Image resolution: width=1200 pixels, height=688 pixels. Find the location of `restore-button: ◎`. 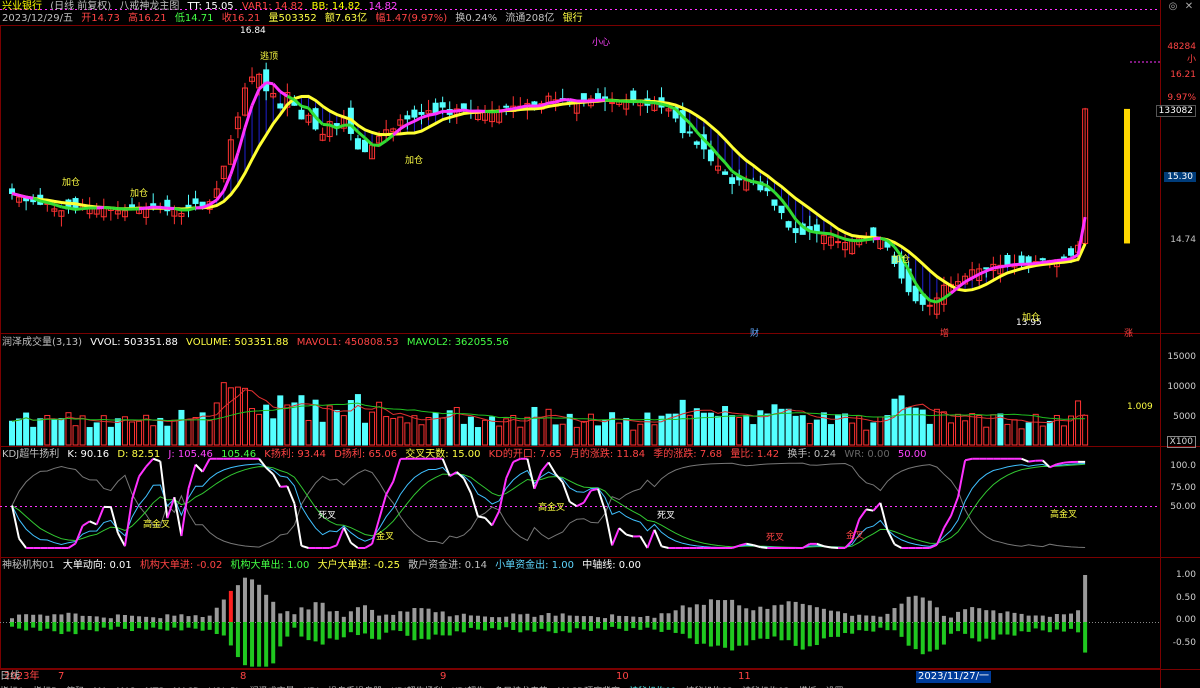

restore-button: ◎ is located at coordinates (1173, 7).